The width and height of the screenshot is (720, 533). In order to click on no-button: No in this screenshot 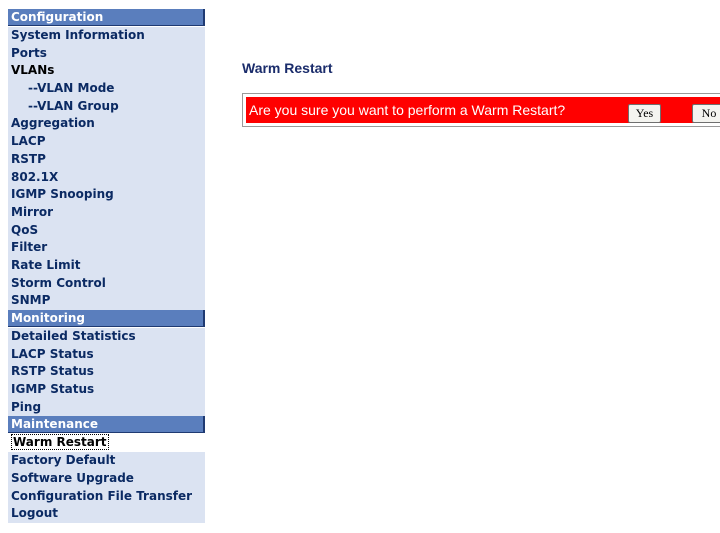, I will do `click(706, 113)`.